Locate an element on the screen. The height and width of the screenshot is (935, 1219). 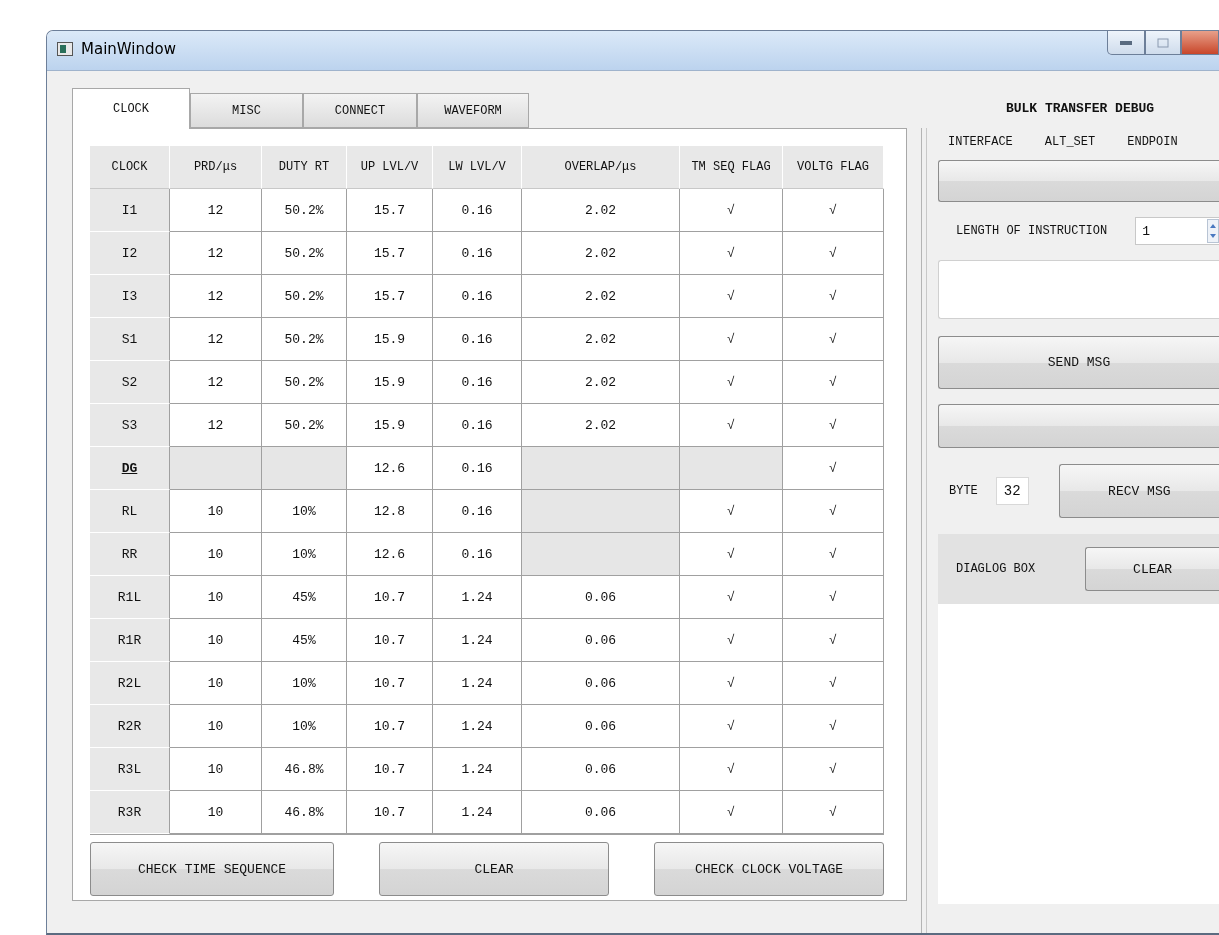
recv-button: RECV MSG is located at coordinates (1138, 491).